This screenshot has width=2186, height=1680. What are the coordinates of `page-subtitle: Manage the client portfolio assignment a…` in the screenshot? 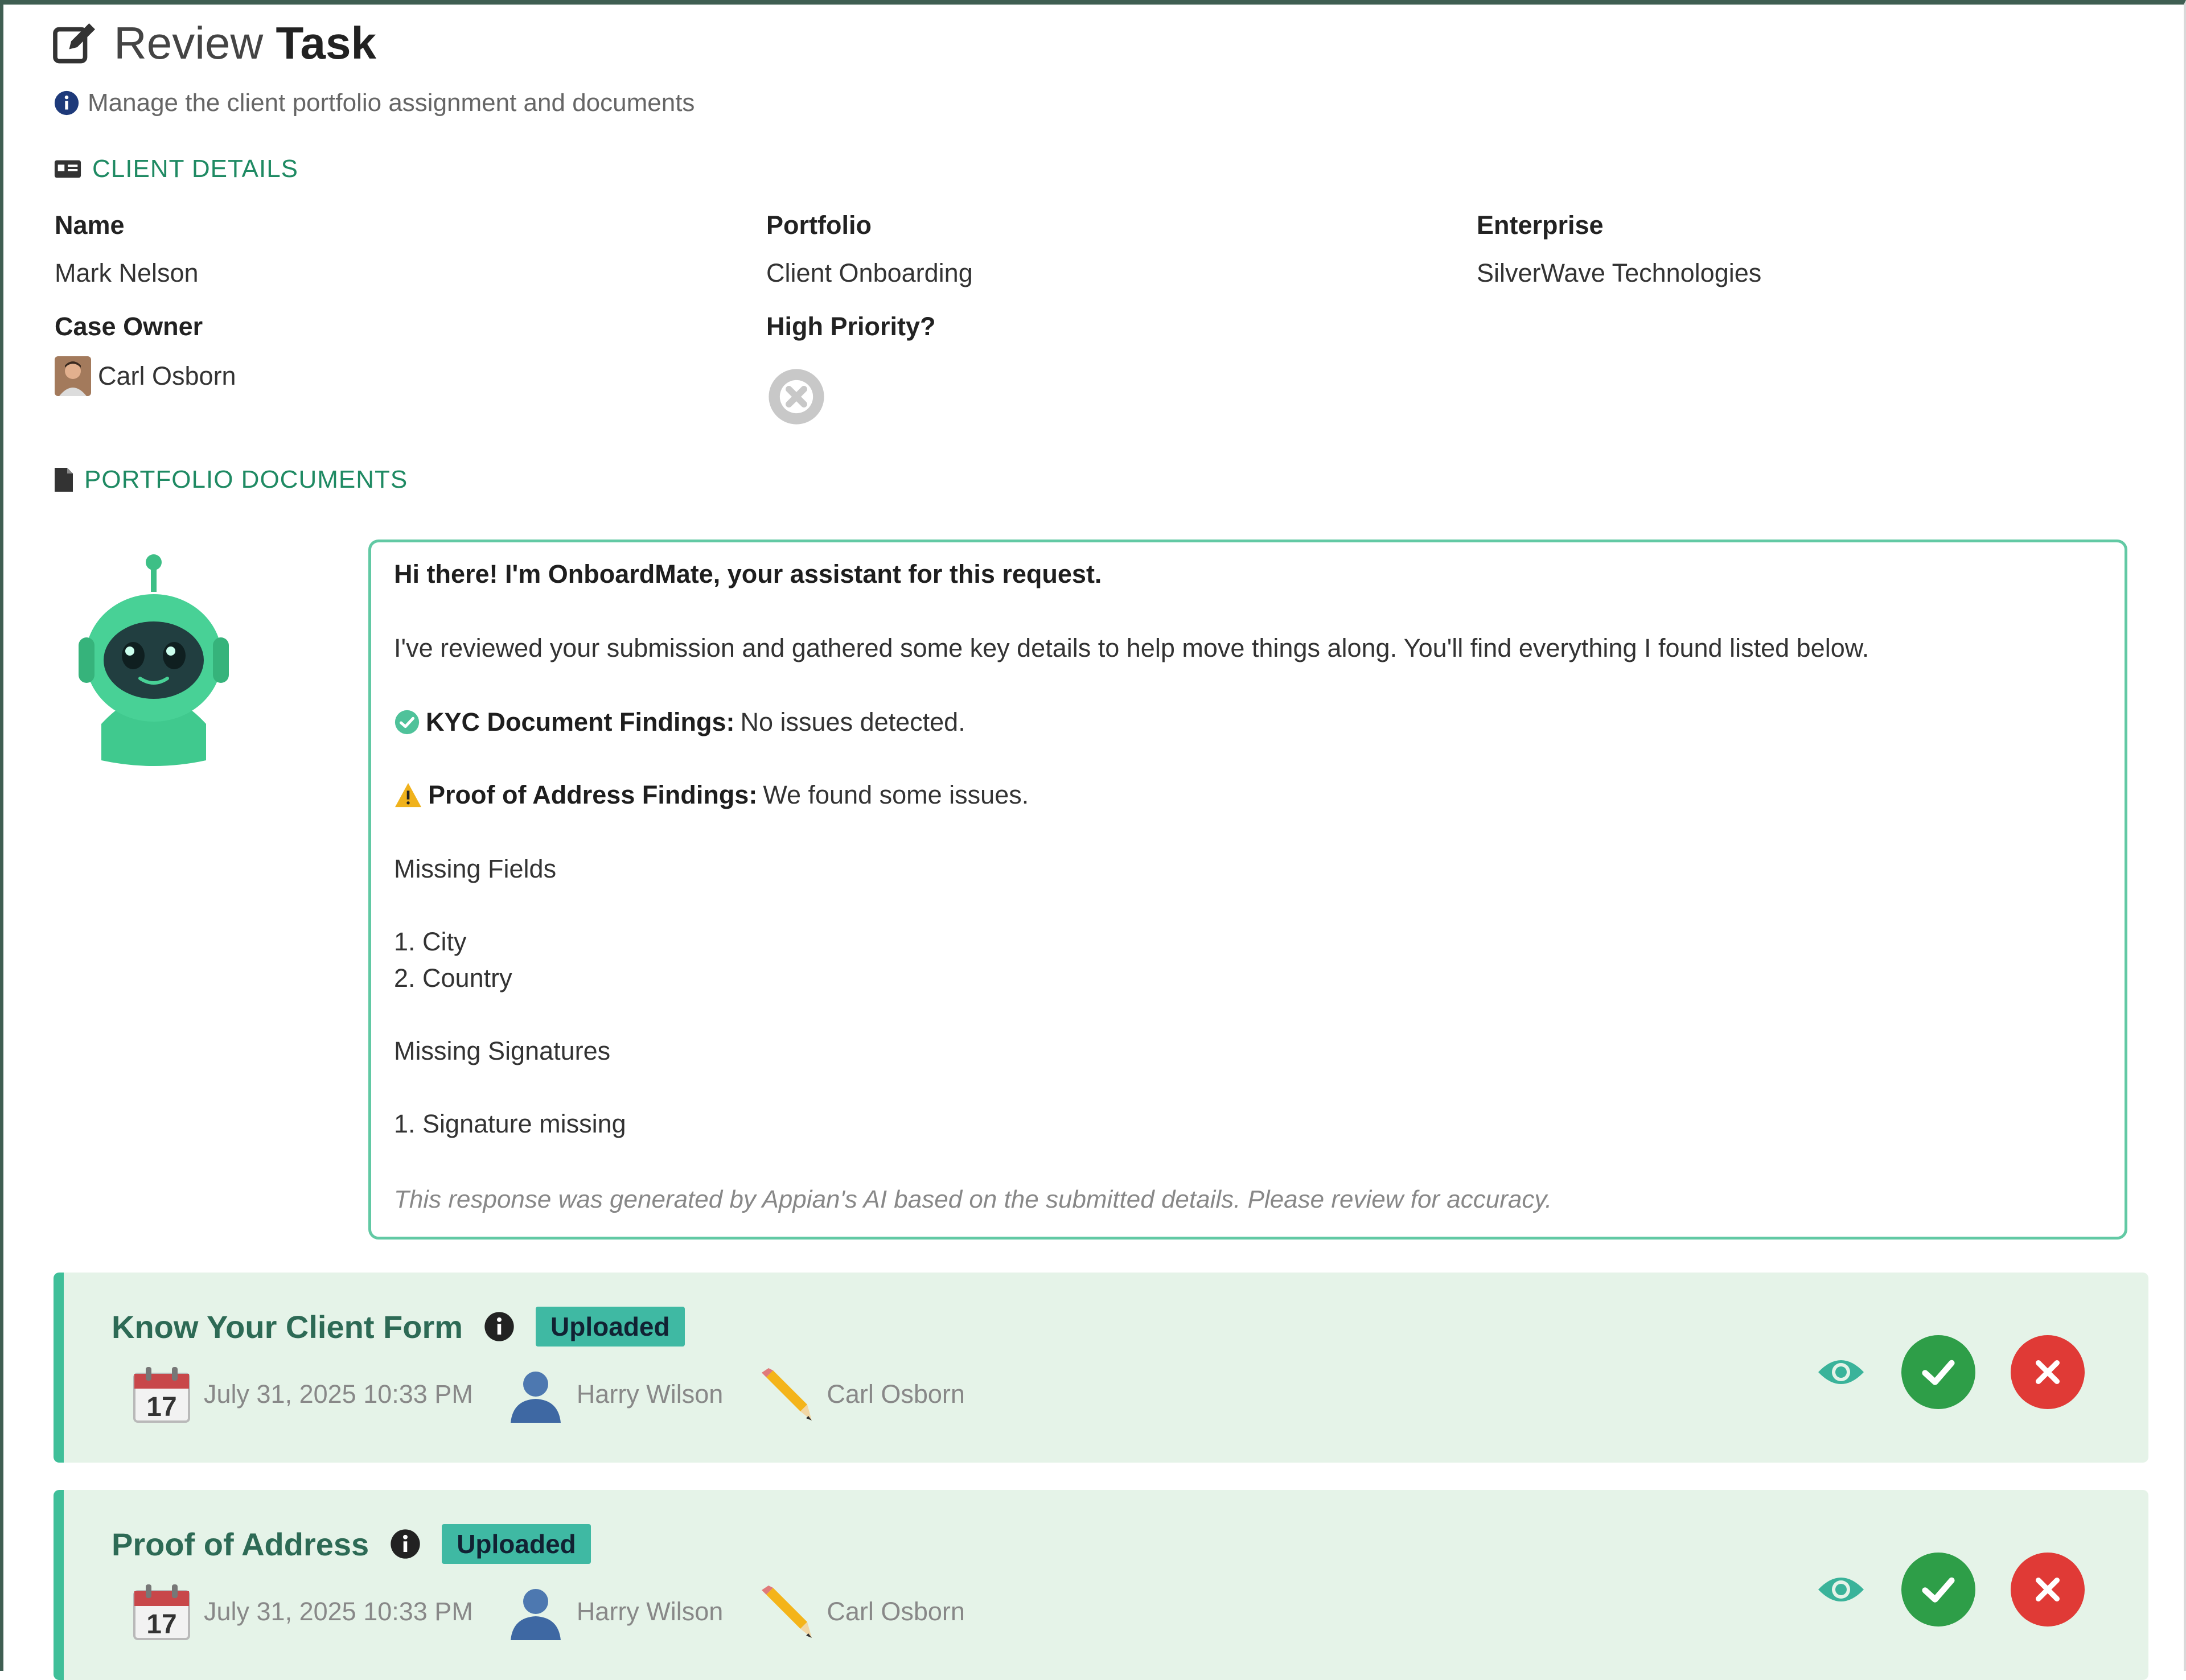 It's located at (374, 103).